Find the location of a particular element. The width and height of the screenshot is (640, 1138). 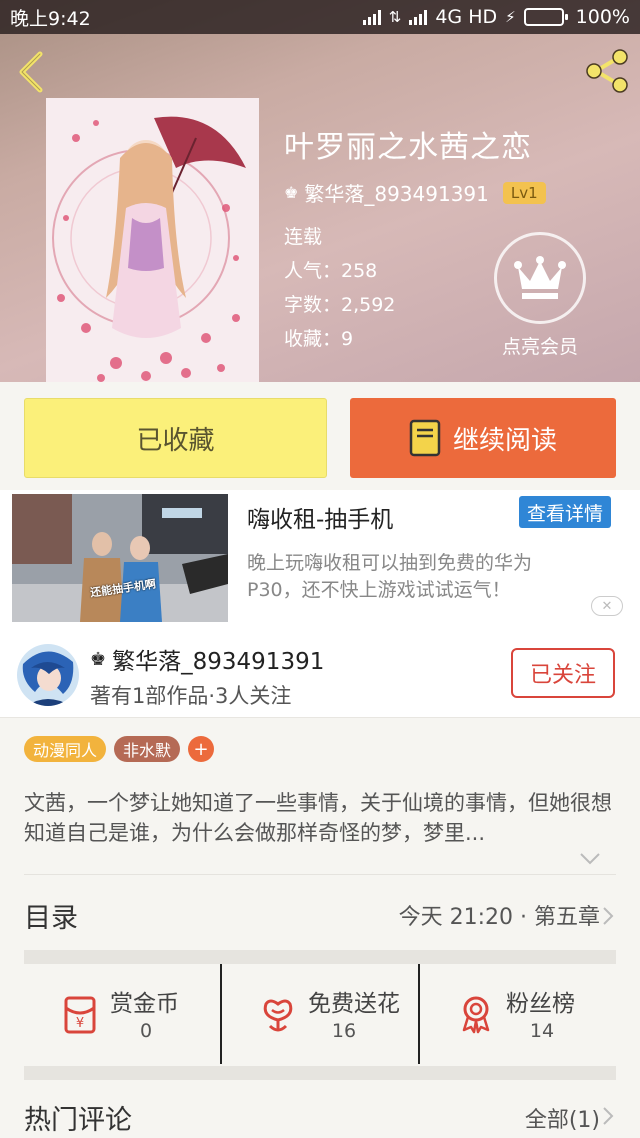

level-badge: Lv1 is located at coordinates (524, 192).